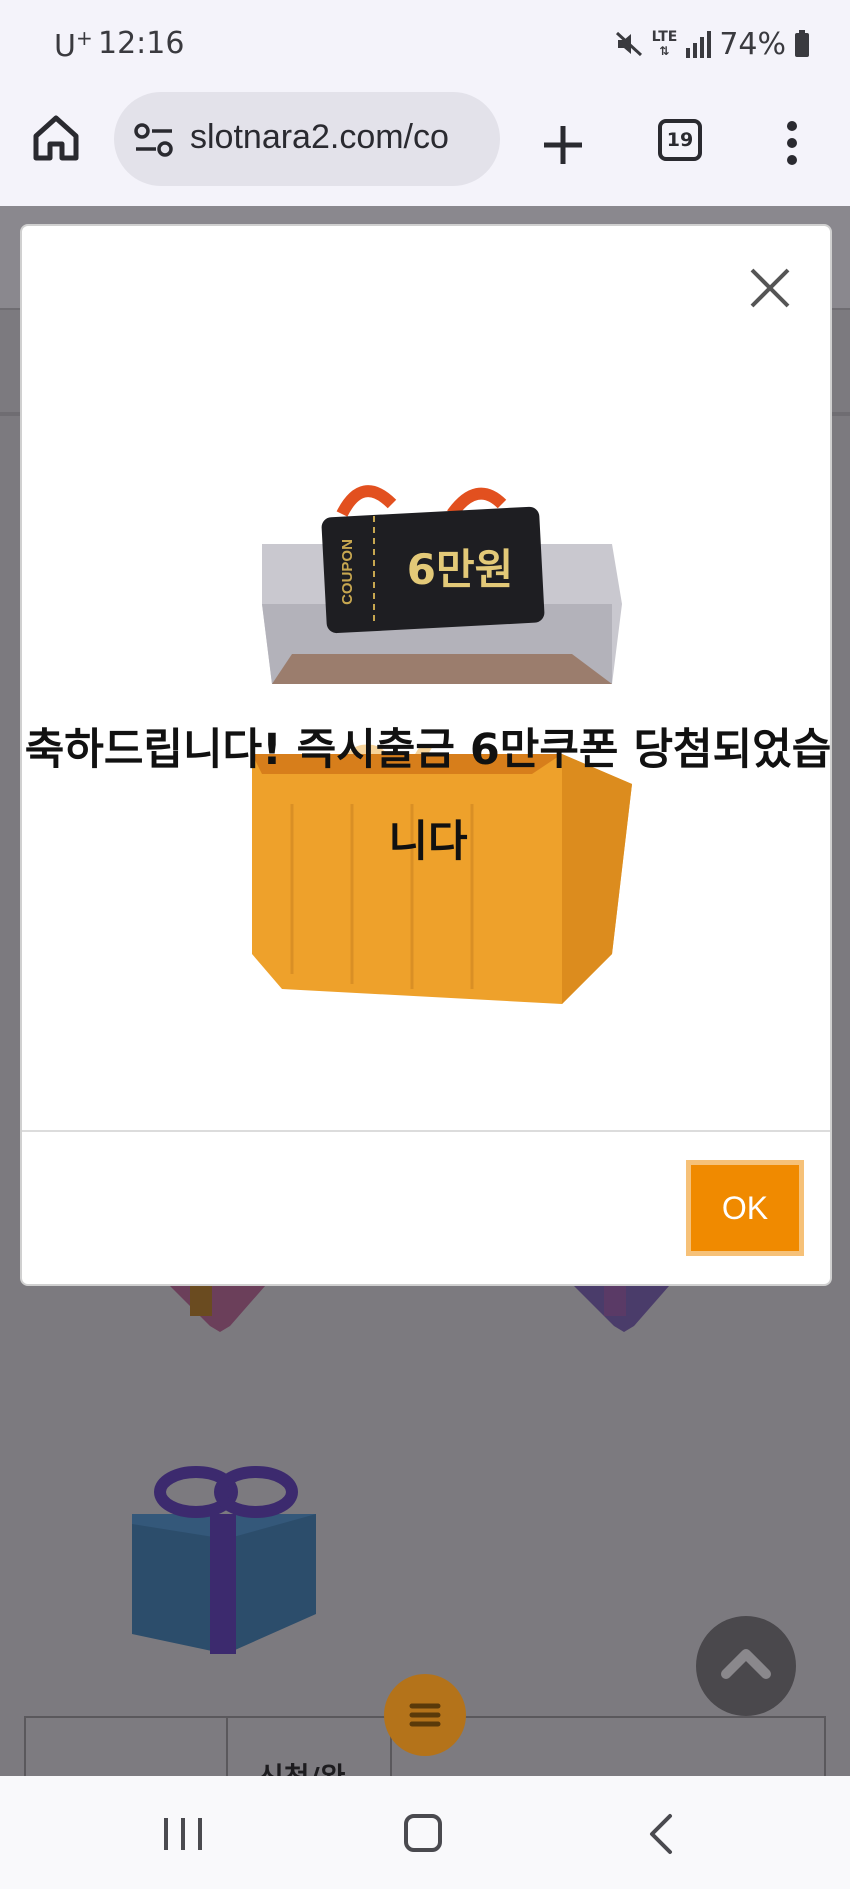 This screenshot has height=1889, width=850. Describe the element at coordinates (680, 140) in the screenshot. I see `tab-switcher-icon: 19` at that location.